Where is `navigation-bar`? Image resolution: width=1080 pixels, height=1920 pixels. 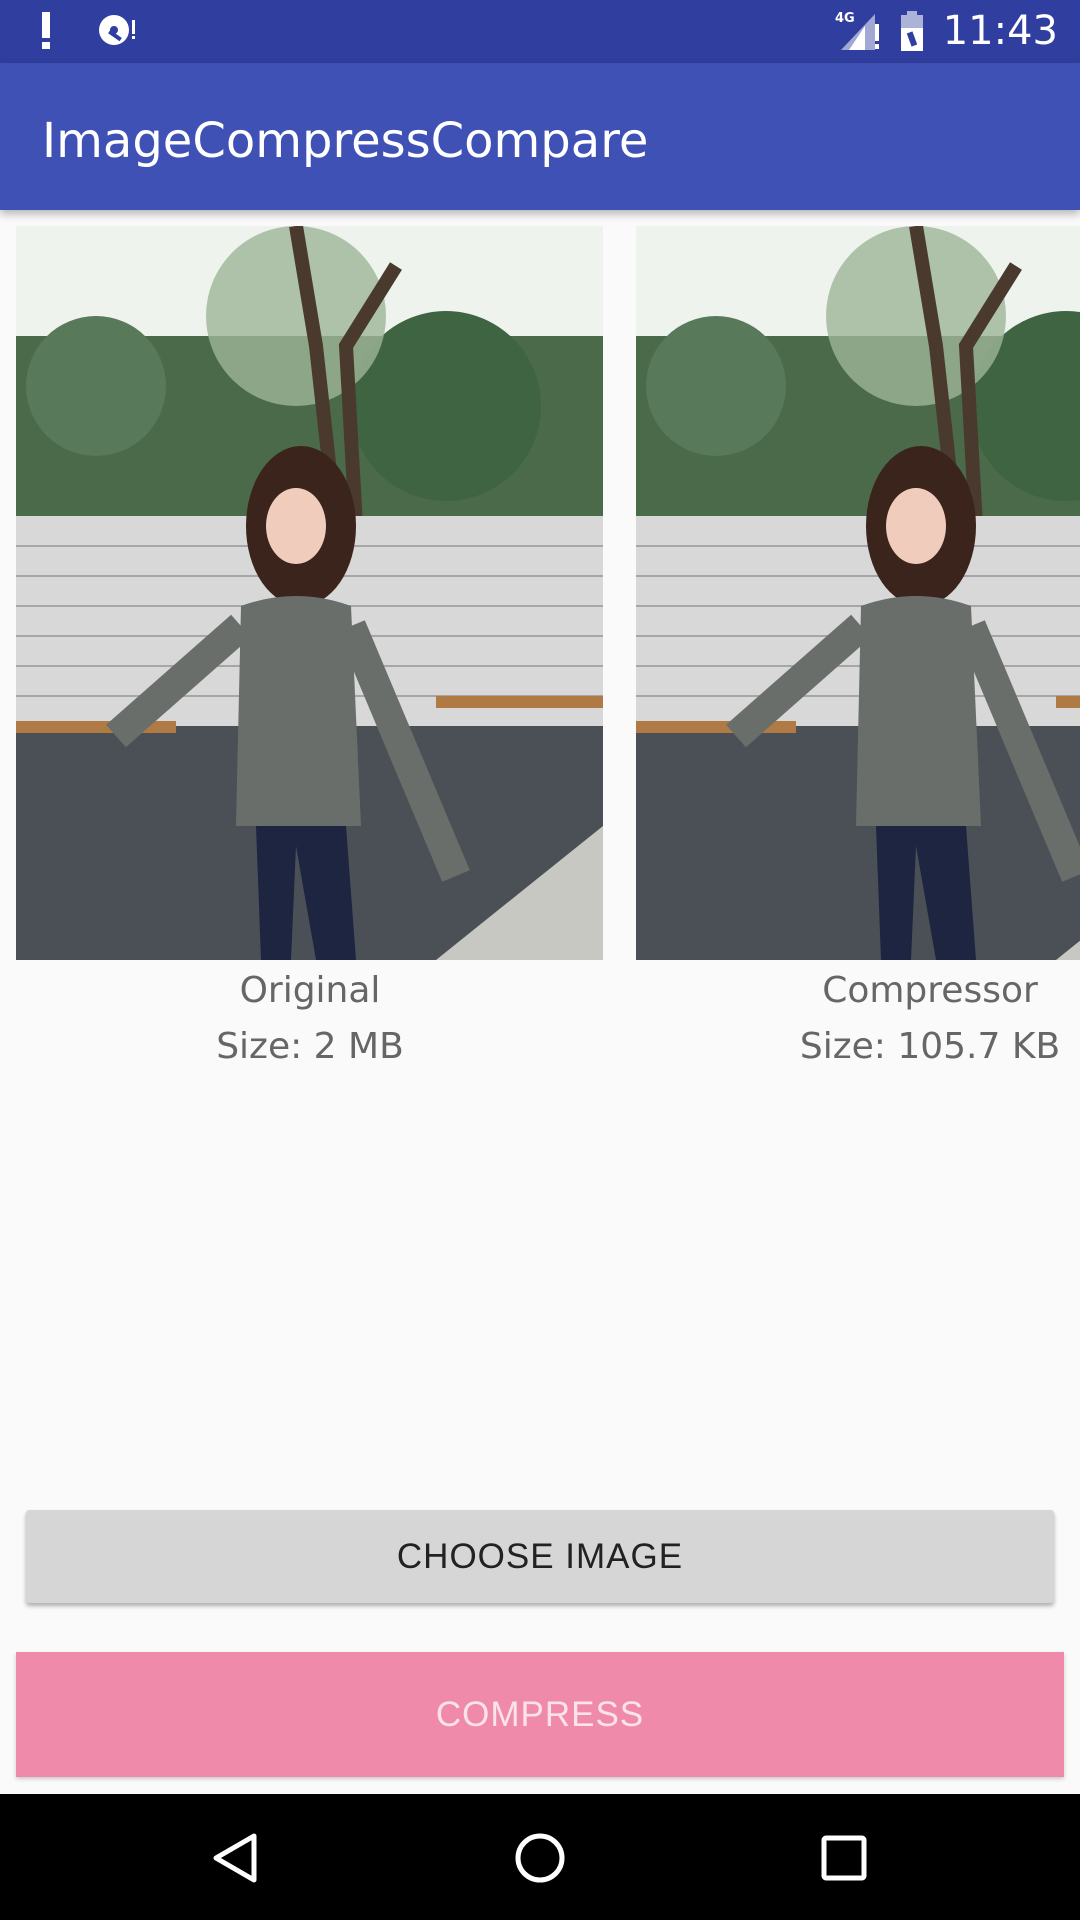
navigation-bar is located at coordinates (540, 1857).